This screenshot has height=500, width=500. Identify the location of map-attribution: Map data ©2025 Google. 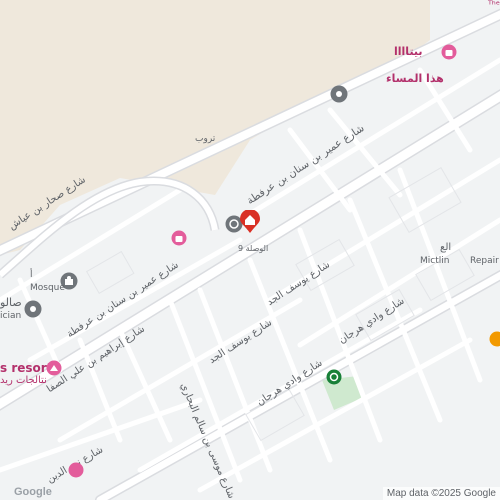
(441, 493).